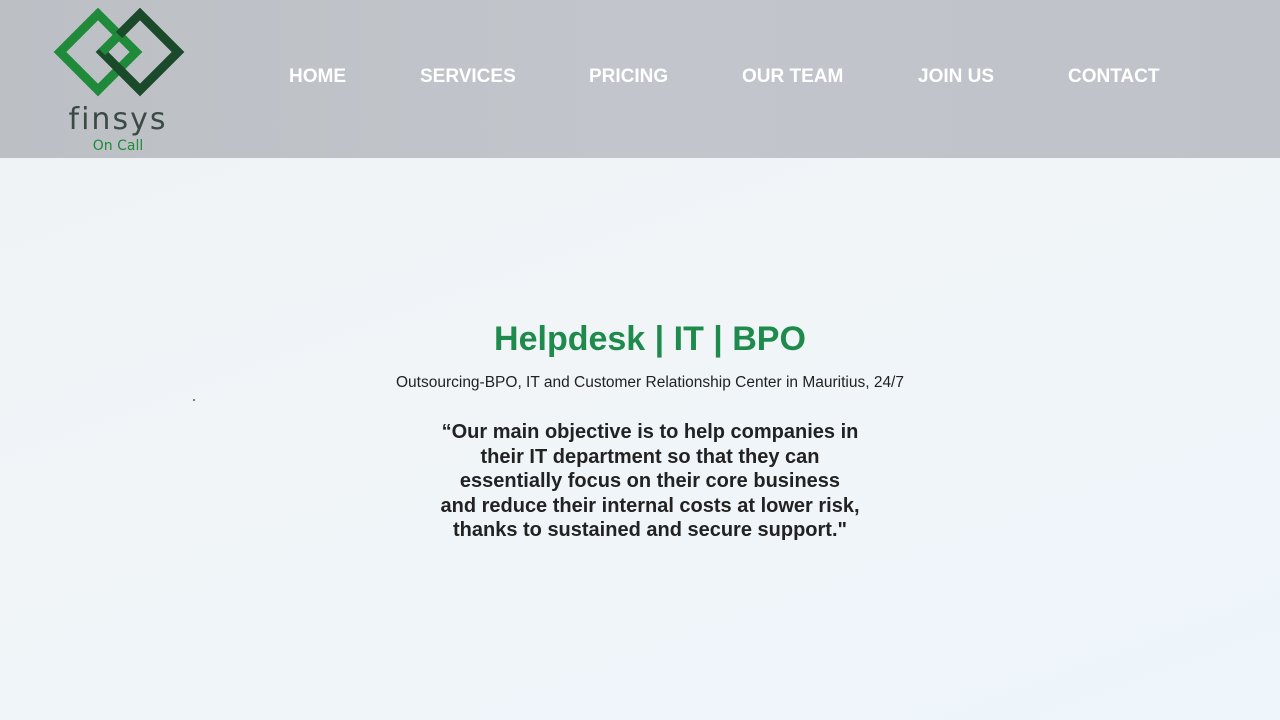 This screenshot has height=720, width=1280. Describe the element at coordinates (650, 456) in the screenshot. I see `quote-line: their IT department so that they can` at that location.